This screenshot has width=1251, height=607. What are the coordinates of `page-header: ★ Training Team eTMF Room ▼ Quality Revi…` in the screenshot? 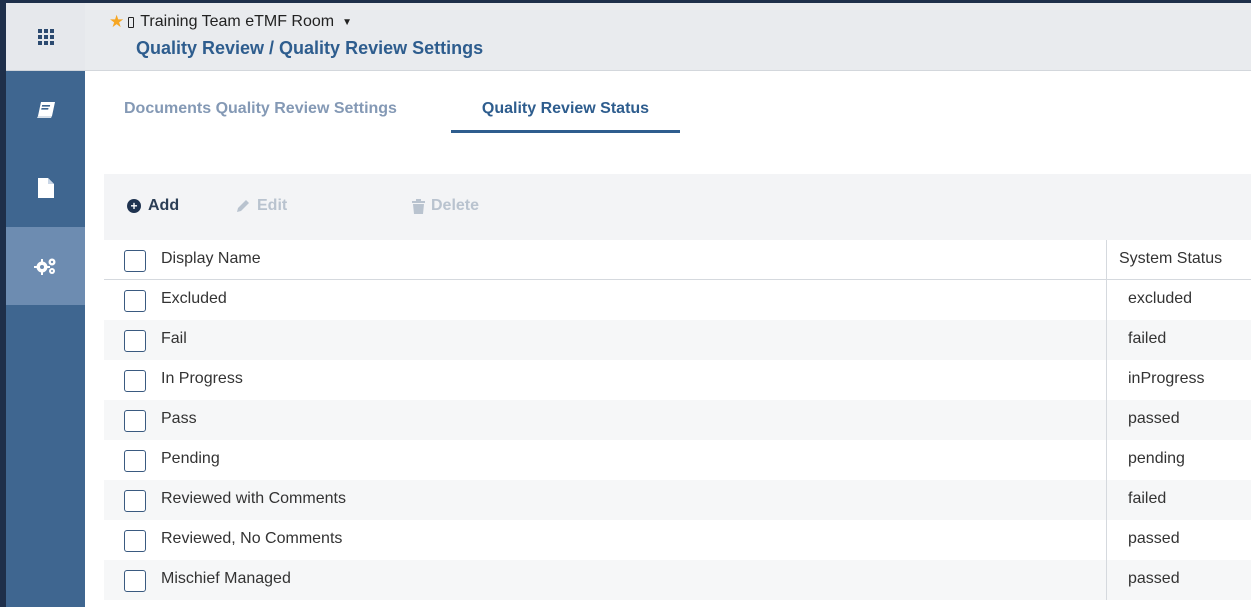 It's located at (668, 37).